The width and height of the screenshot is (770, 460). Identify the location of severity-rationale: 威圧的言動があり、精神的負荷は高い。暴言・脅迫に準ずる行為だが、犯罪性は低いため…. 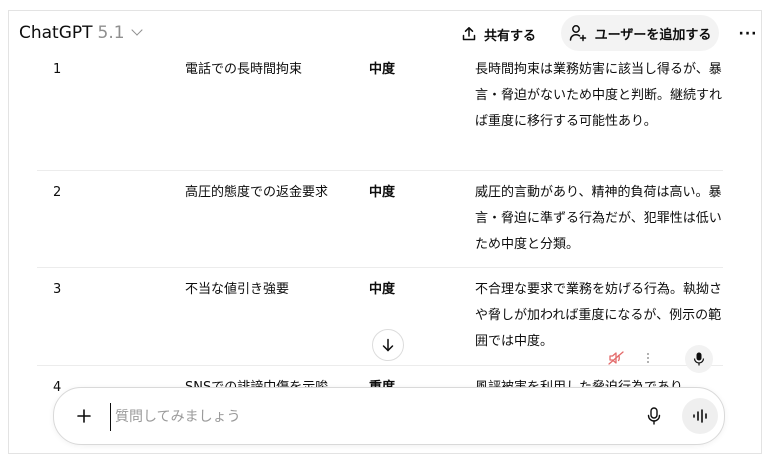
(598, 218).